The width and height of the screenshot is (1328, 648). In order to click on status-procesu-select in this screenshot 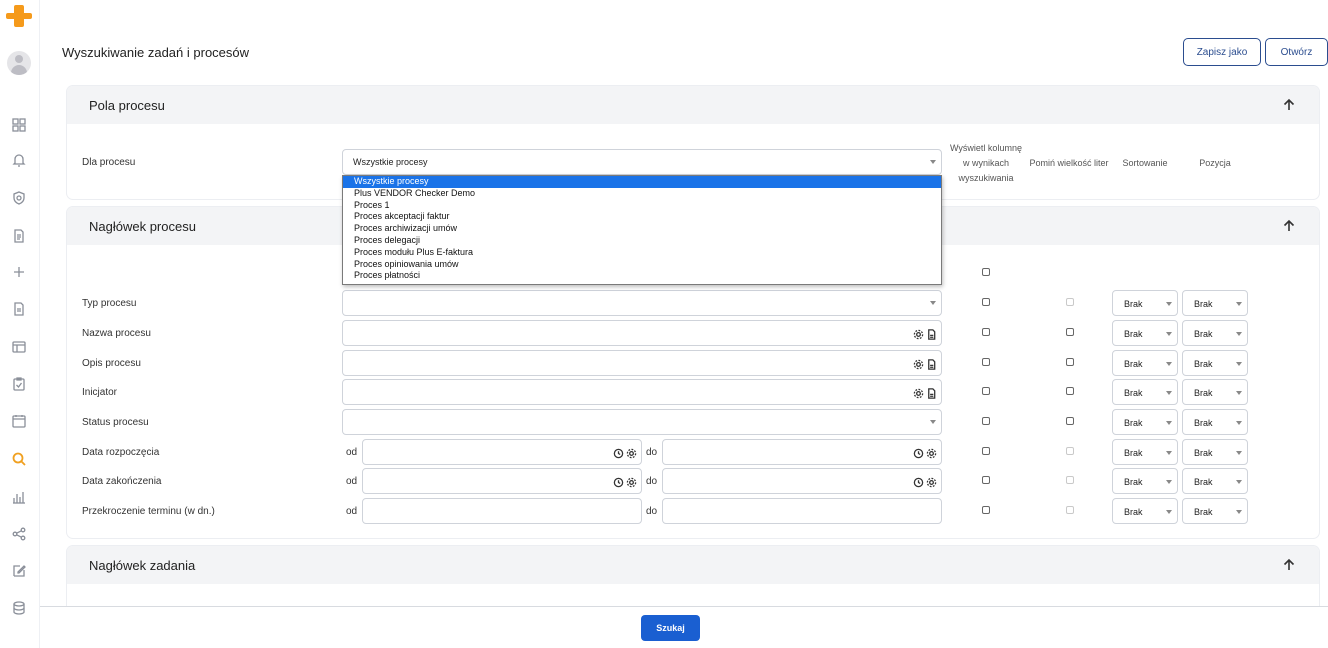, I will do `click(642, 422)`.